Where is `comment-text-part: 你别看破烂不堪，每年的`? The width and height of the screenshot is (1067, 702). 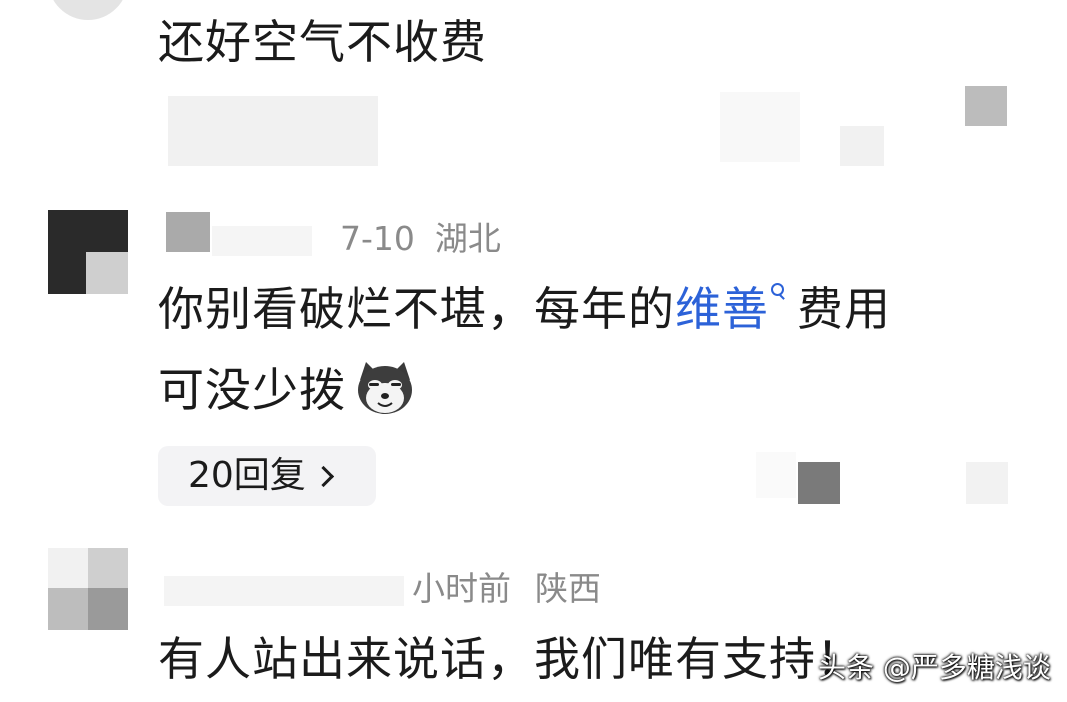 comment-text-part: 你别看破烂不堪，每年的 is located at coordinates (416, 309).